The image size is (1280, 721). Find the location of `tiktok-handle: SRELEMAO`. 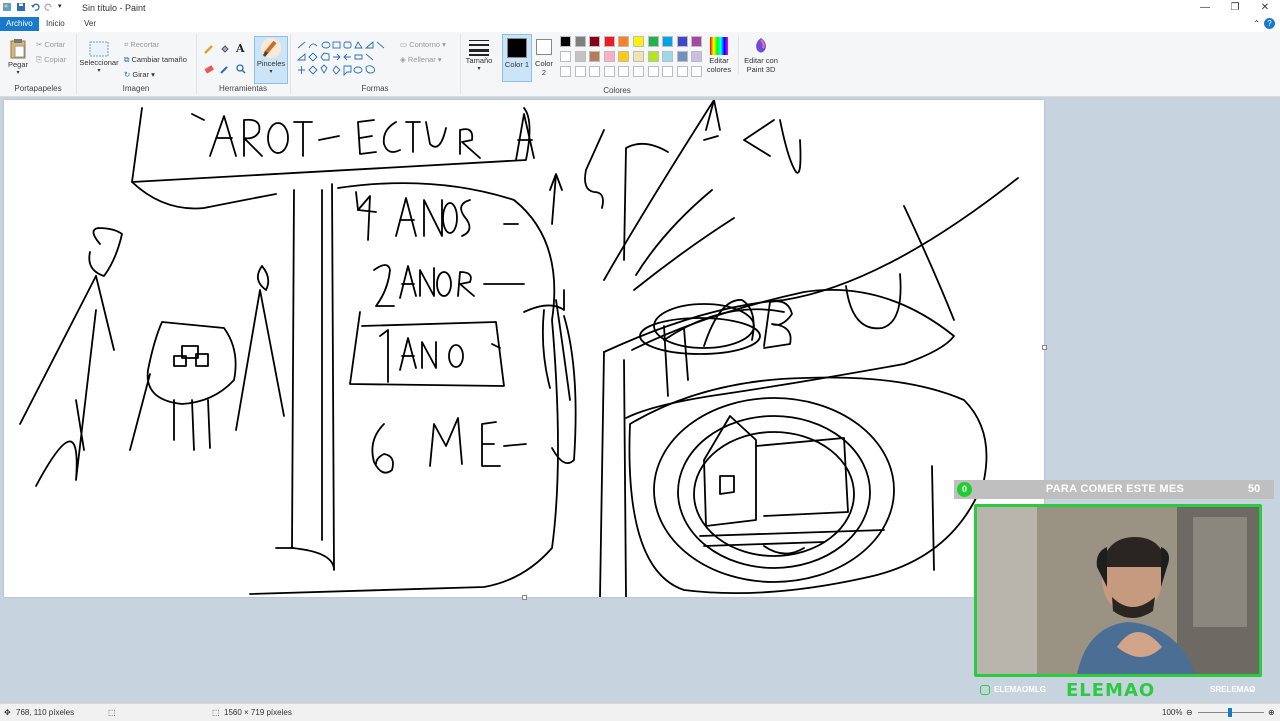

tiktok-handle: SRELEMAO is located at coordinates (1233, 689).